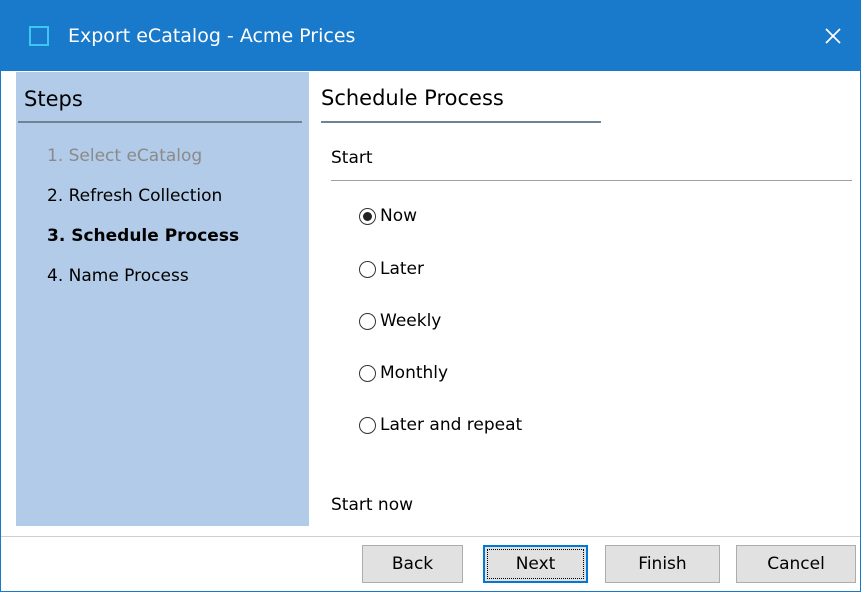 This screenshot has width=861, height=592. I want to click on schedule-status-text: Start now, so click(372, 505).